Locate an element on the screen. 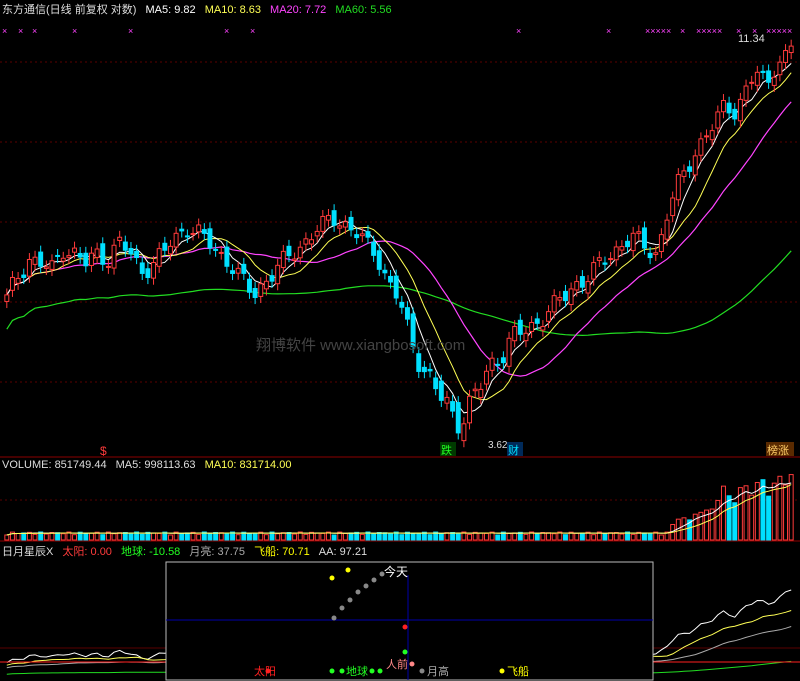 This screenshot has width=800, height=681. high-price-label: 11.34 is located at coordinates (751, 39).